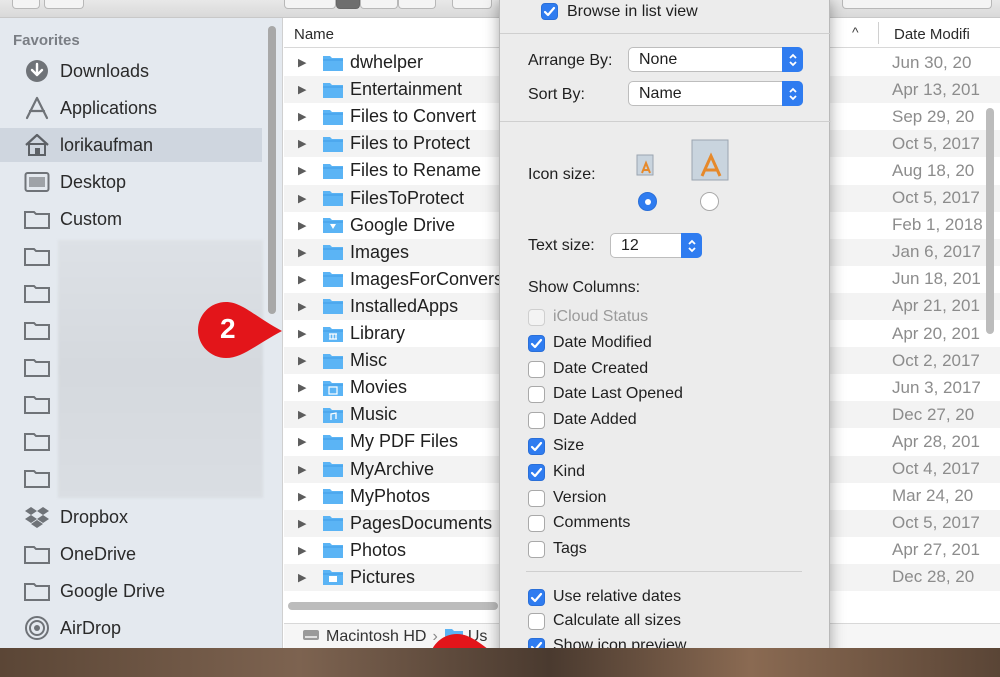 This screenshot has height=677, width=1000. Describe the element at coordinates (647, 201) in the screenshot. I see `small-icon-radio` at that location.